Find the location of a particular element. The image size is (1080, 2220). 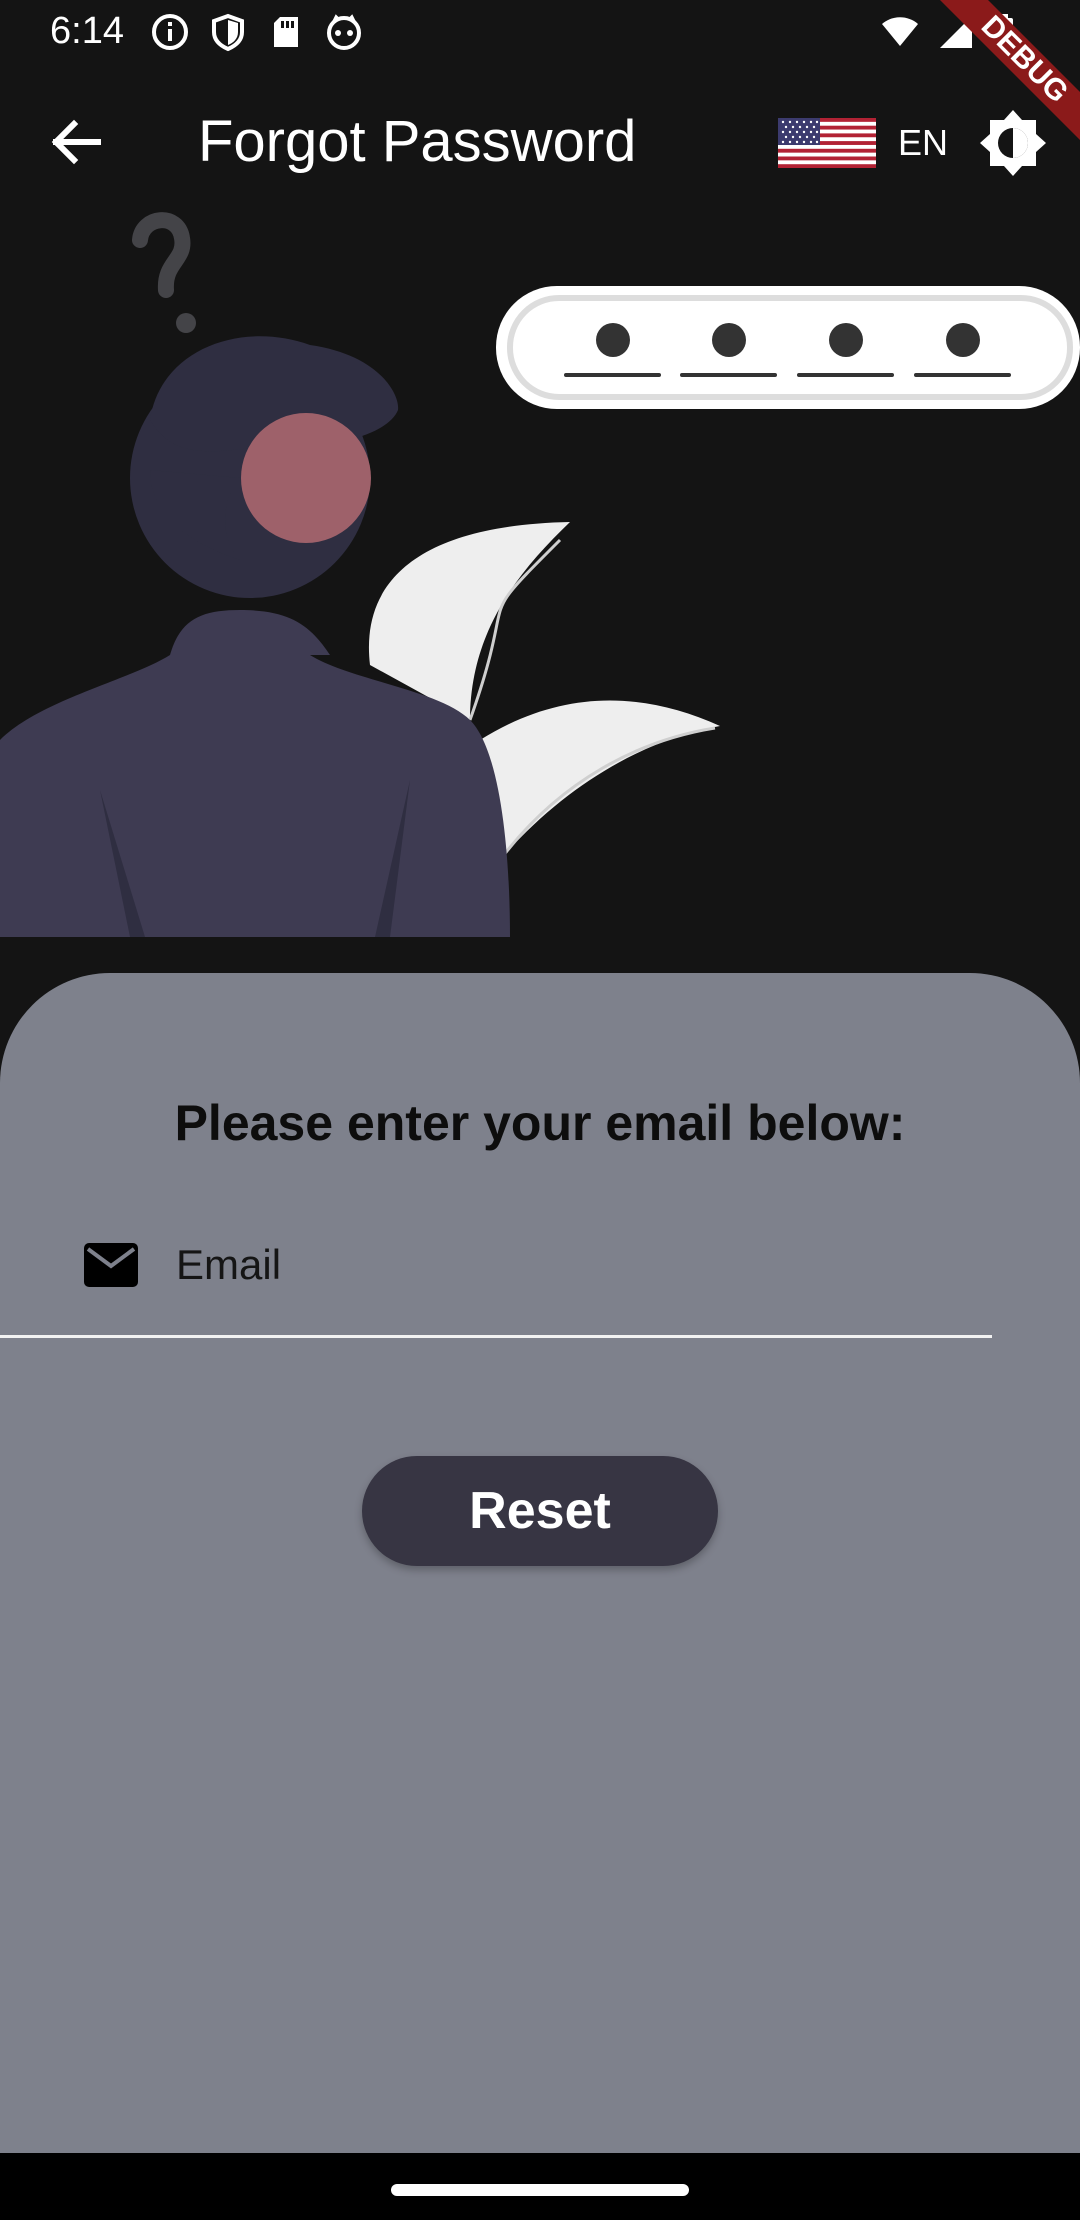

debug-banner: DEBUG is located at coordinates (990, 90).